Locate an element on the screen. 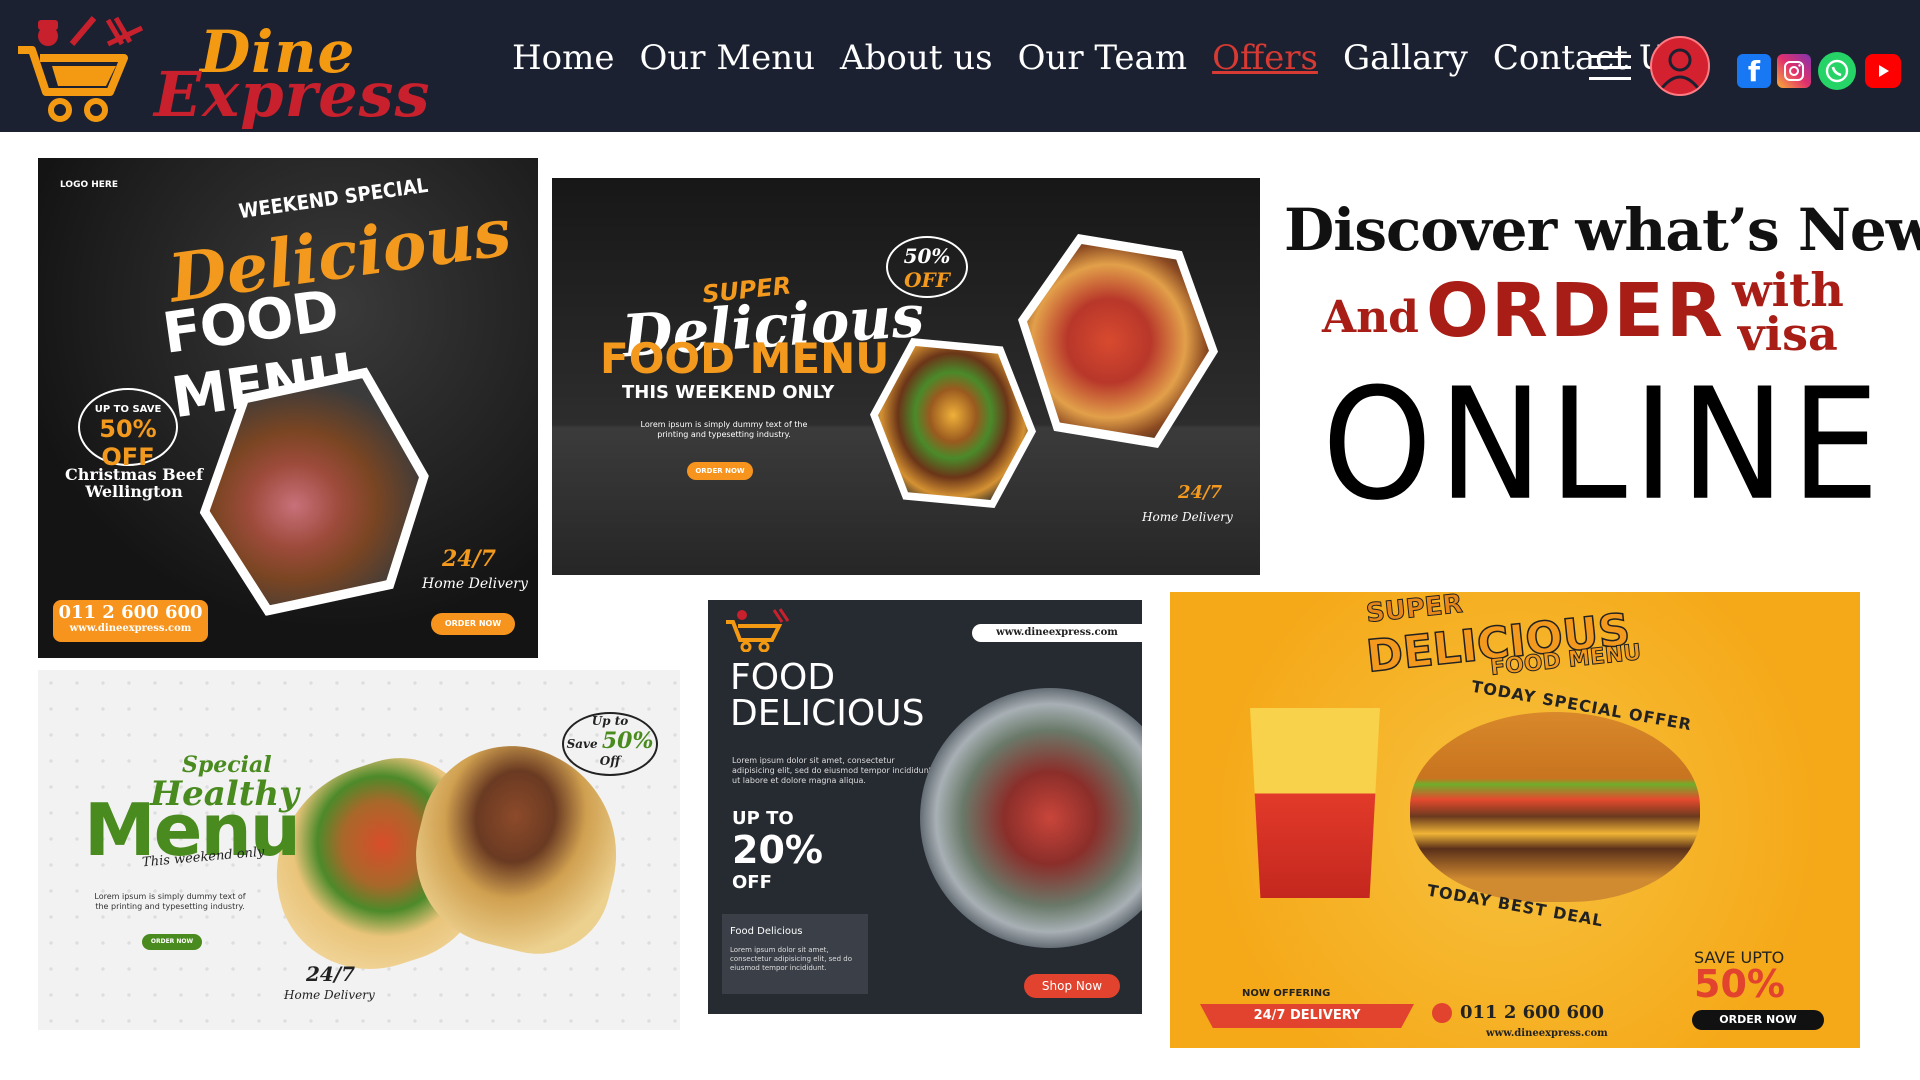  delivery-badge: 24/7 DELIVERY is located at coordinates (1307, 1016).